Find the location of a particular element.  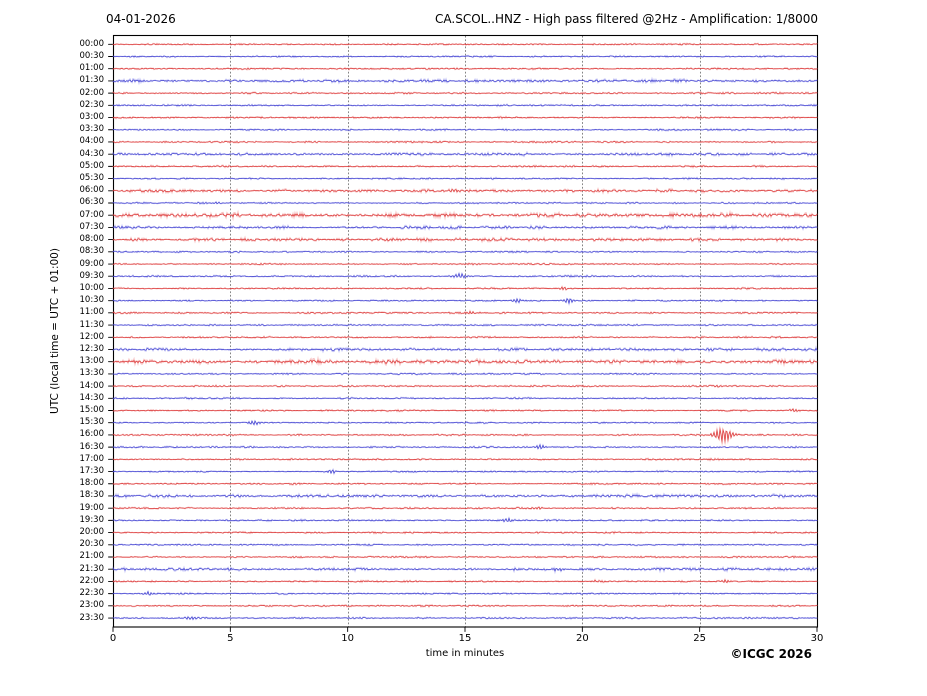

y-tick-label: 04:00 is located at coordinates (92, 141).